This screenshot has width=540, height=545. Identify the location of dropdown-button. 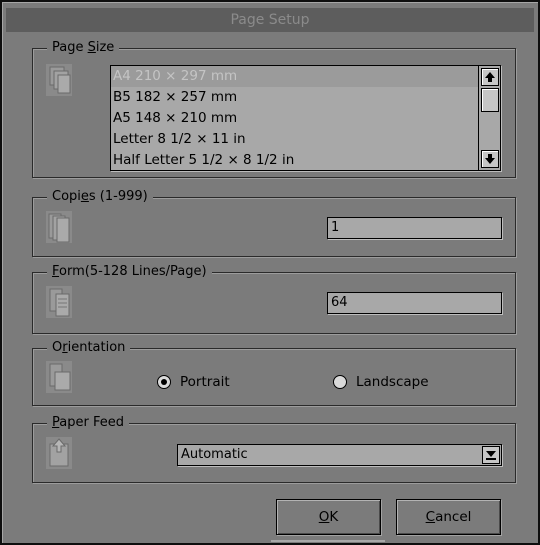
(491, 455).